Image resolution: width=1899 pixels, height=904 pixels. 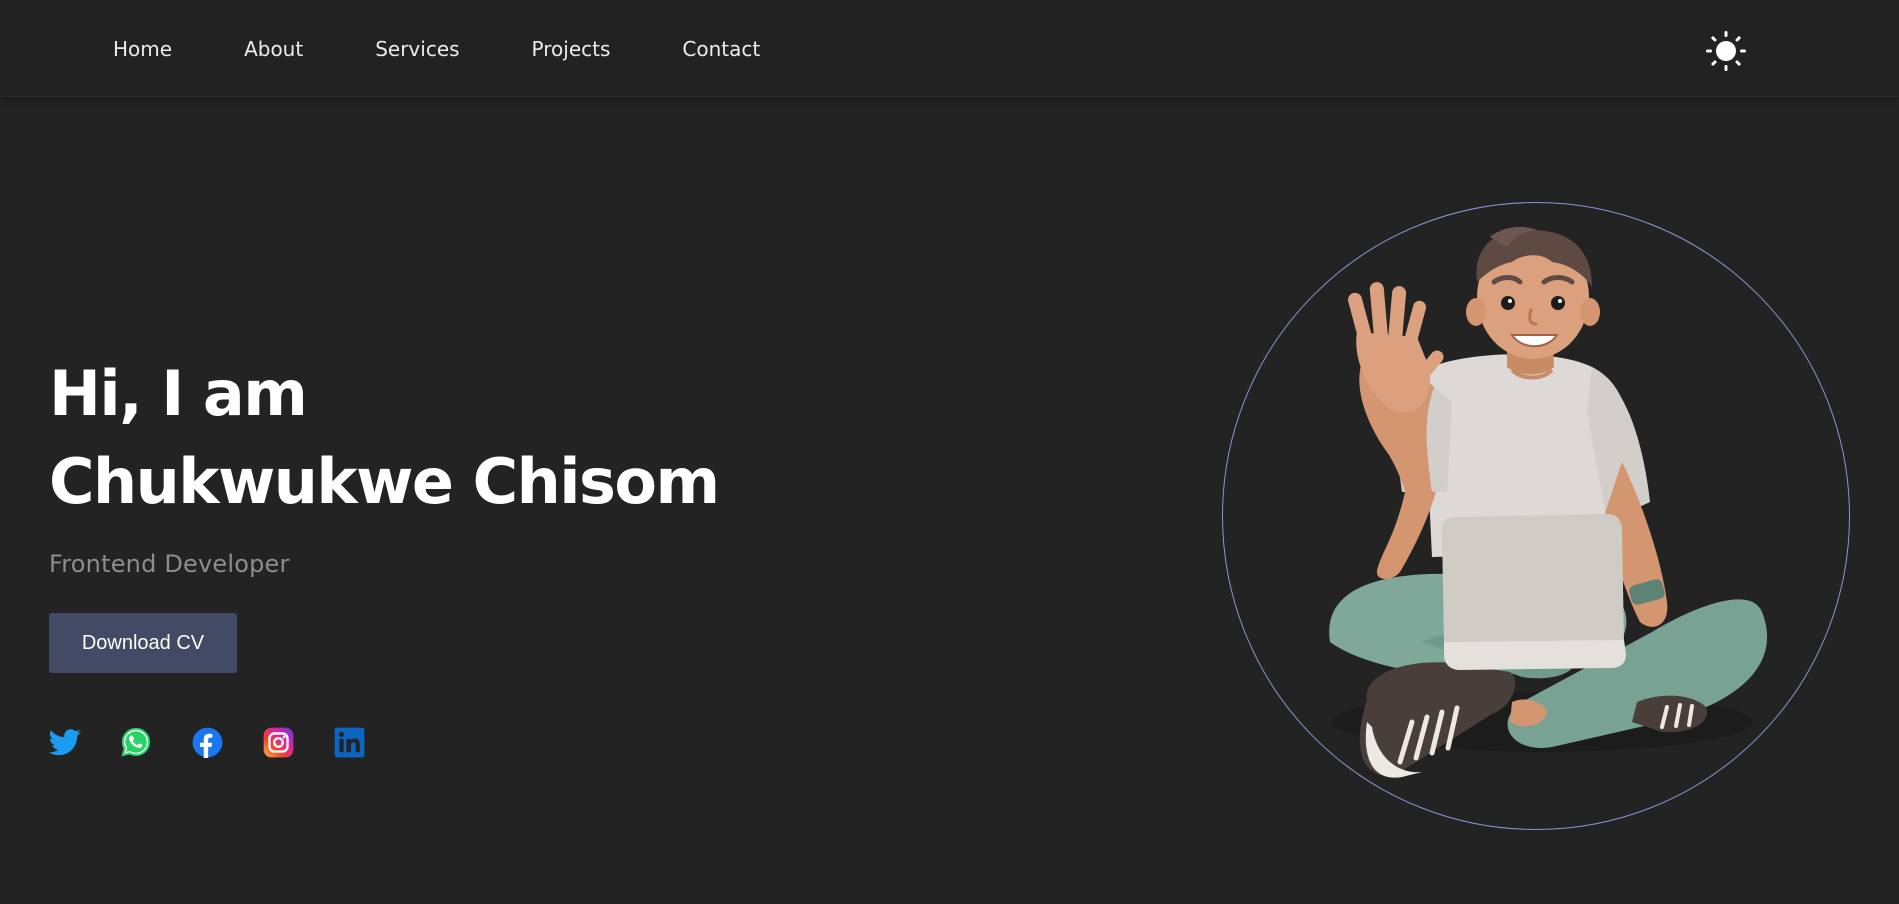 I want to click on facebook-icon, so click(x=207, y=742).